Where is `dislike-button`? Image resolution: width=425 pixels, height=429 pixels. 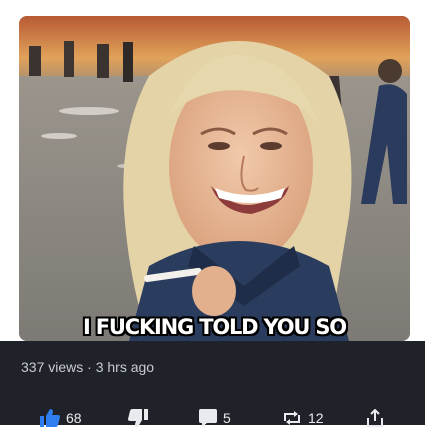 dislike-button is located at coordinates (141, 418).